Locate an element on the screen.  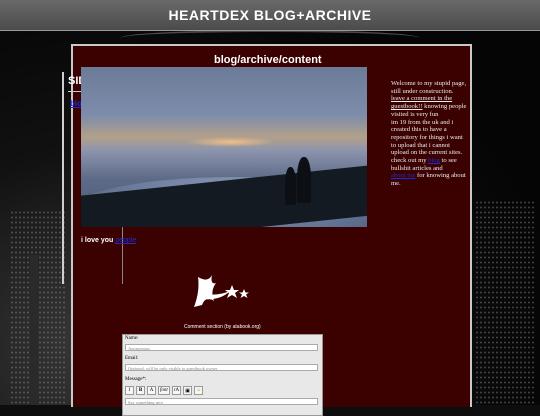
top-bar: HEARTDEX BLOG+ARCHIVE is located at coordinates (270, 15).